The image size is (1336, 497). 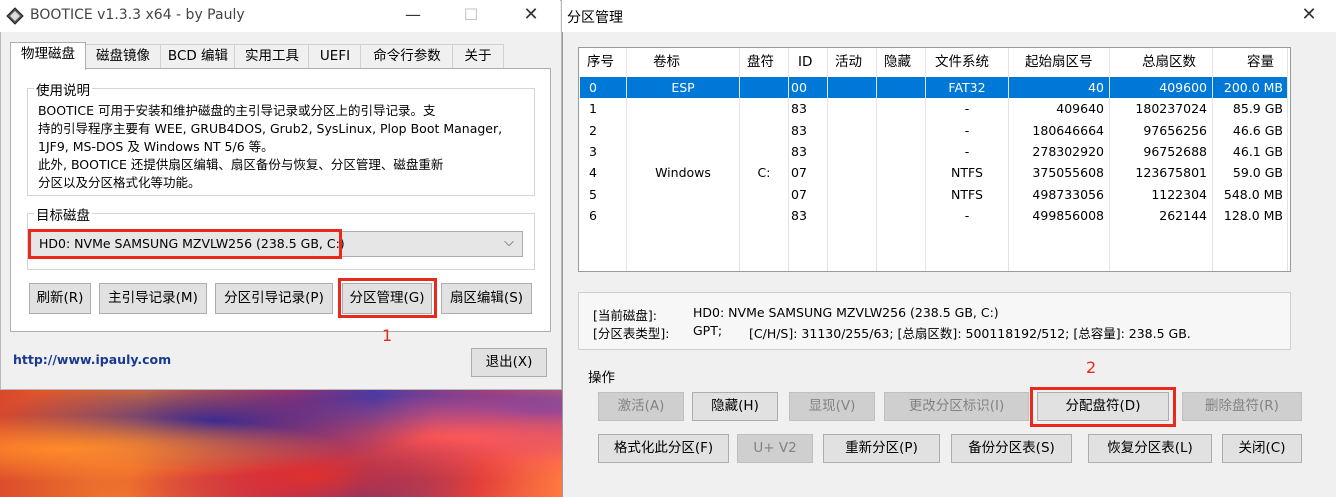 I want to click on table-row: 1 83 - 409640 180237024 85.9 GB, so click(x=934, y=108).